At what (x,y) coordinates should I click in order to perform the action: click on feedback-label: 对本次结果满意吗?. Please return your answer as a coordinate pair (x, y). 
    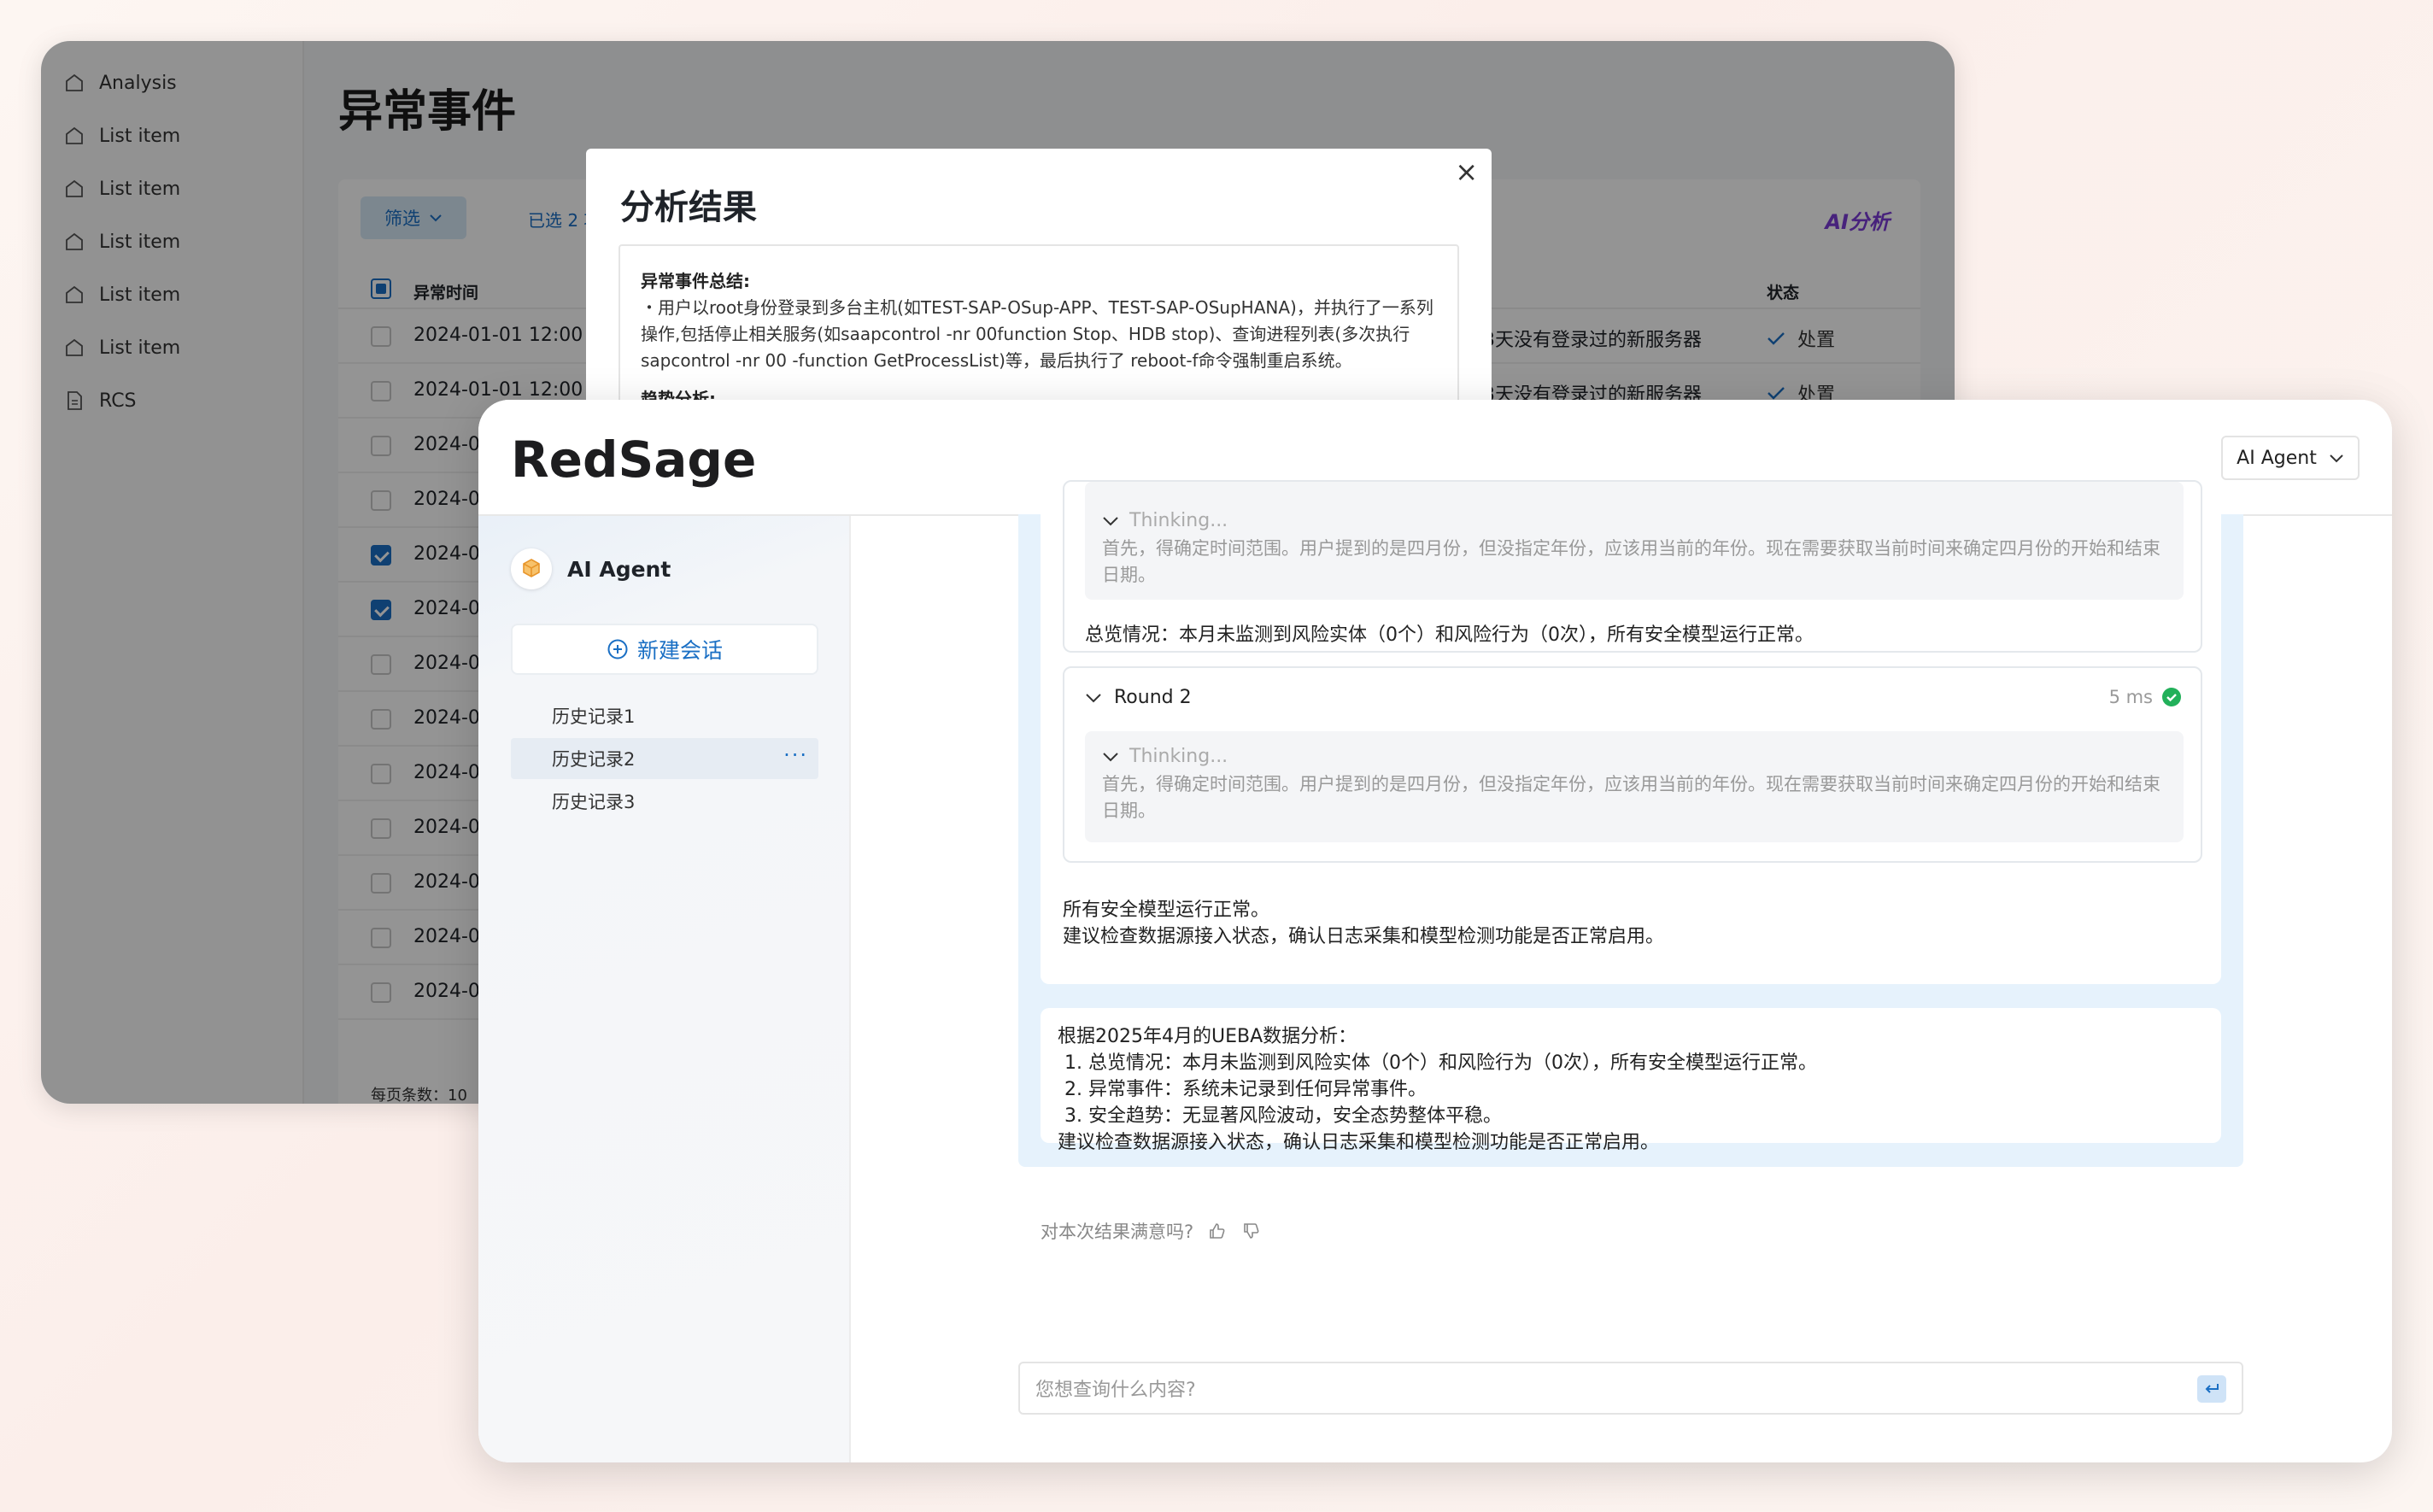
    Looking at the image, I should click on (1117, 1232).